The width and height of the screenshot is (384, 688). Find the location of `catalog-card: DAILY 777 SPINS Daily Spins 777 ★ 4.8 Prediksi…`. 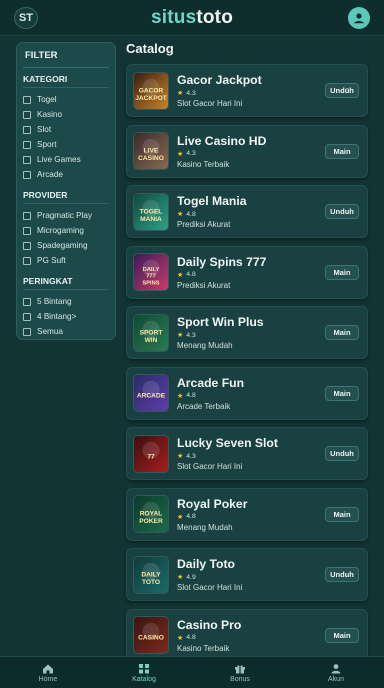

catalog-card: DAILY 777 SPINS Daily Spins 777 ★ 4.8 Prediksi… is located at coordinates (247, 272).